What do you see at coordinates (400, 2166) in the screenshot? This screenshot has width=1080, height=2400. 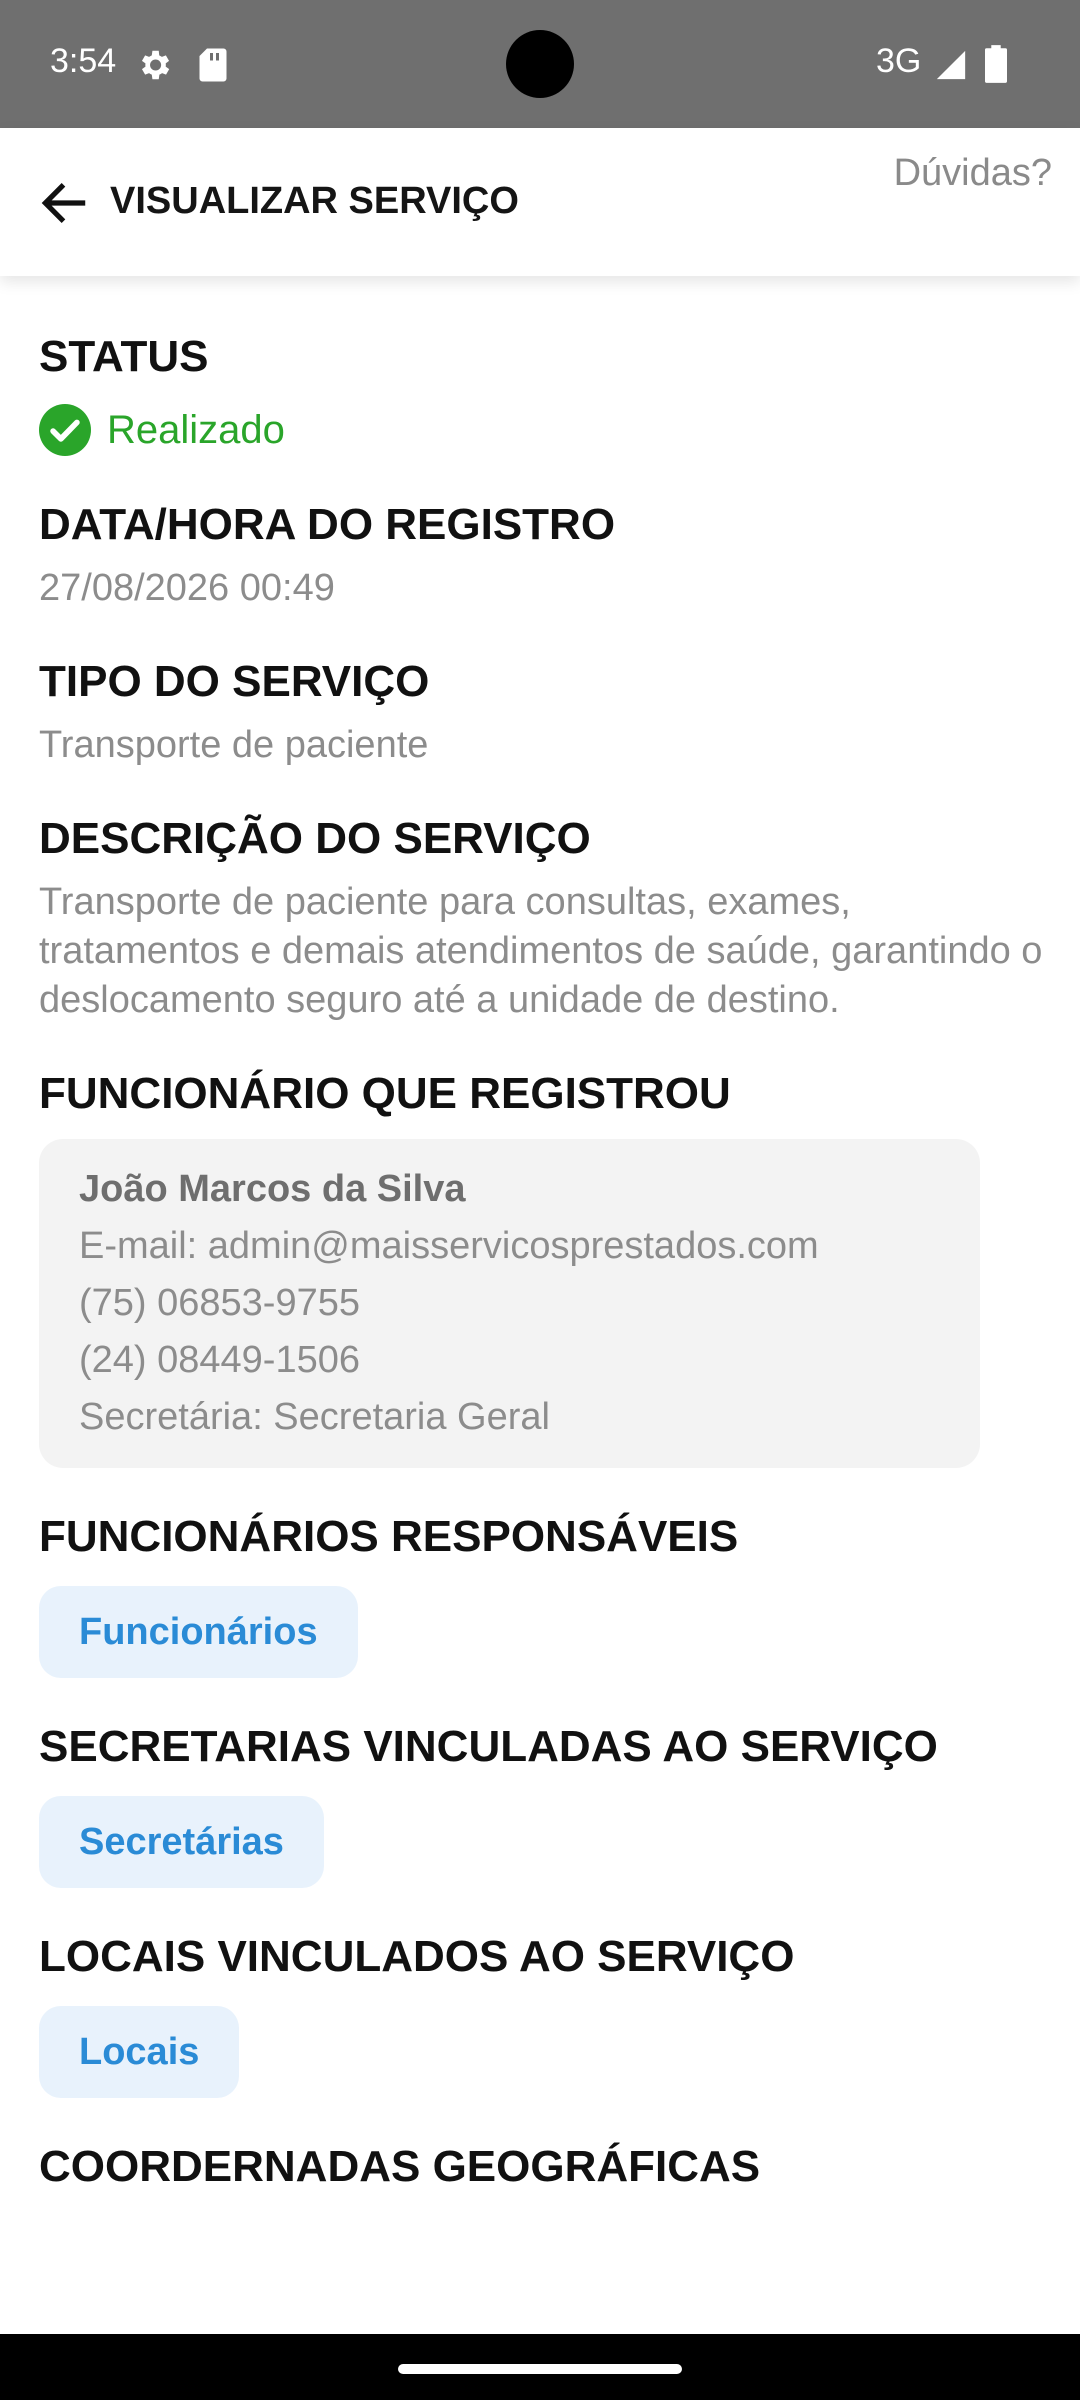 I see `coordenadas-label: COORDERNADAS GEOGRÁFICAS` at bounding box center [400, 2166].